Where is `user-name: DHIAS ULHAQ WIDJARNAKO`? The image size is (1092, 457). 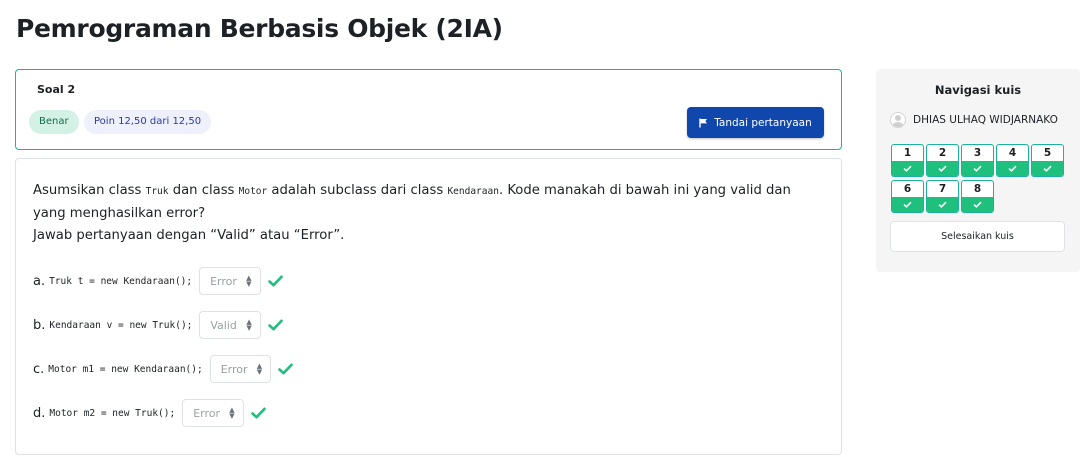 user-name: DHIAS ULHAQ WIDJARNAKO is located at coordinates (985, 120).